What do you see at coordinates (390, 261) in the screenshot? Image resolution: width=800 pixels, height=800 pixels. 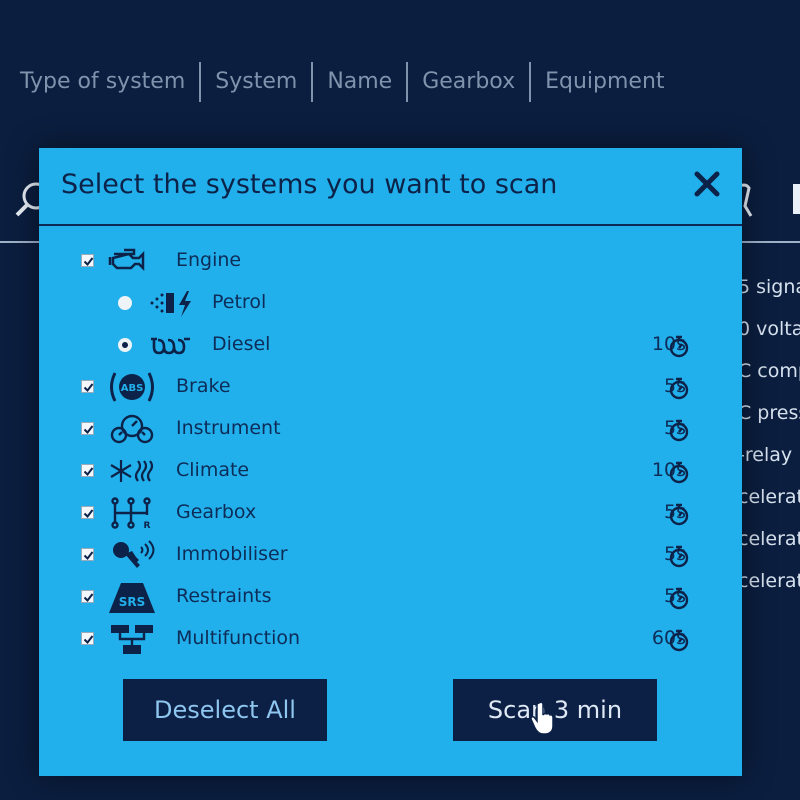 I see `system-row-engine: Engine` at bounding box center [390, 261].